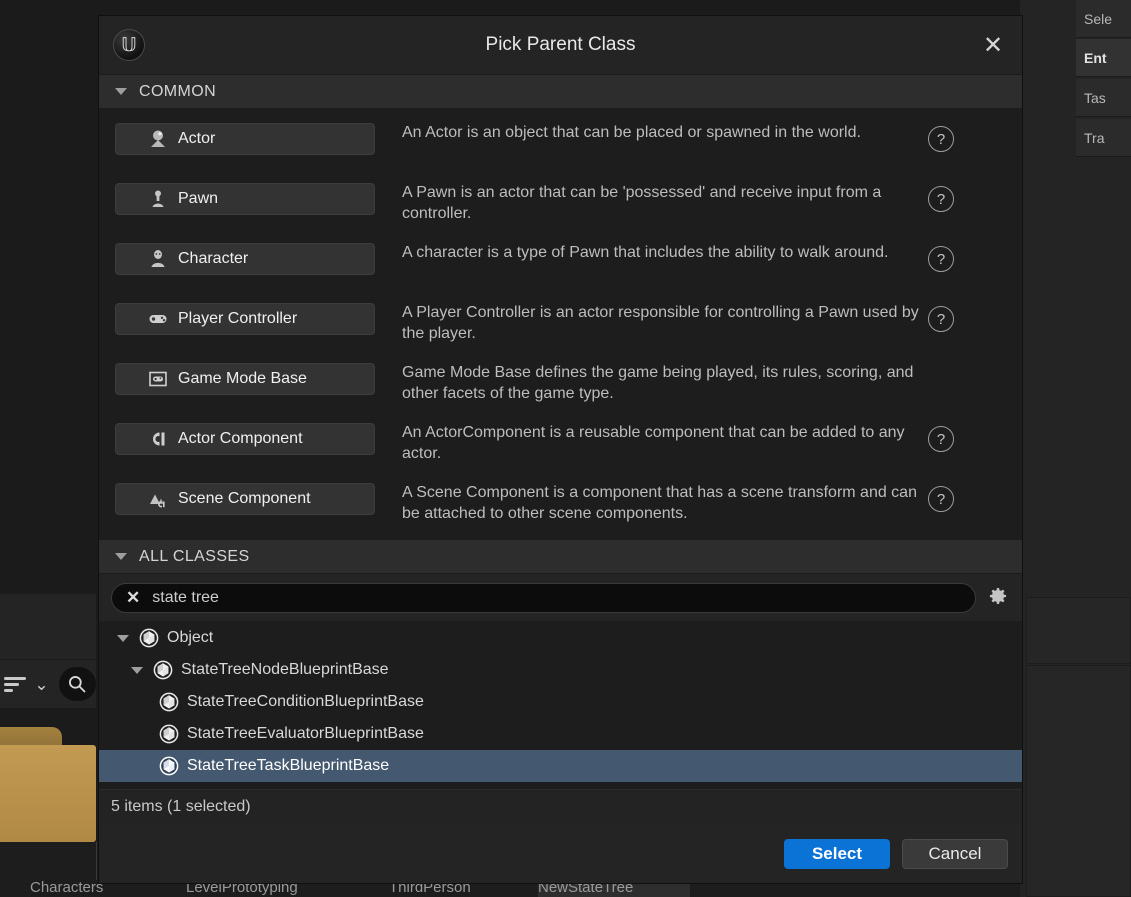  Describe the element at coordinates (213, 258) in the screenshot. I see `class-label: Character` at that location.